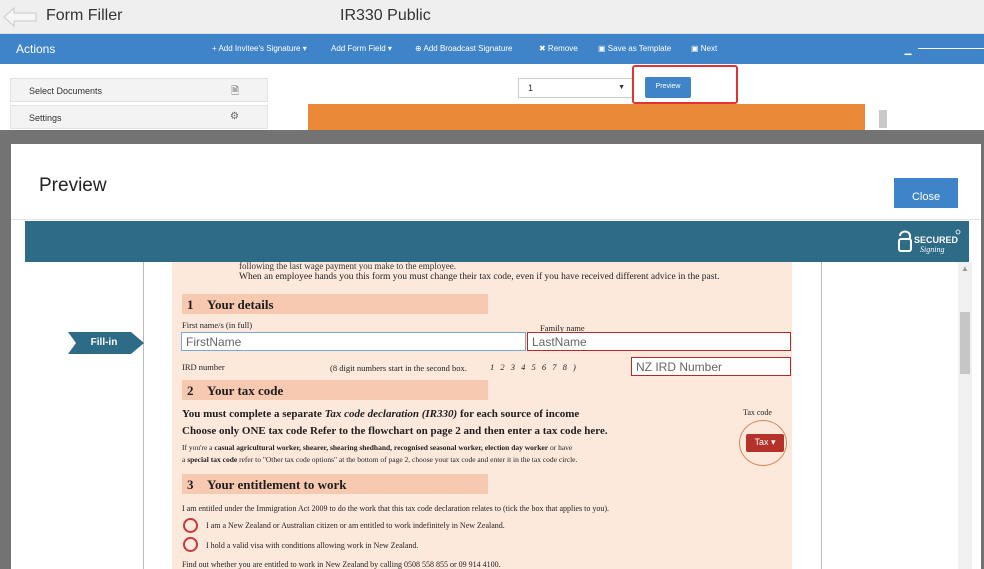 Image resolution: width=984 pixels, height=569 pixels. I want to click on add-broadcast-signature-button: ⊕ Add Broadcast Signature, so click(463, 48).